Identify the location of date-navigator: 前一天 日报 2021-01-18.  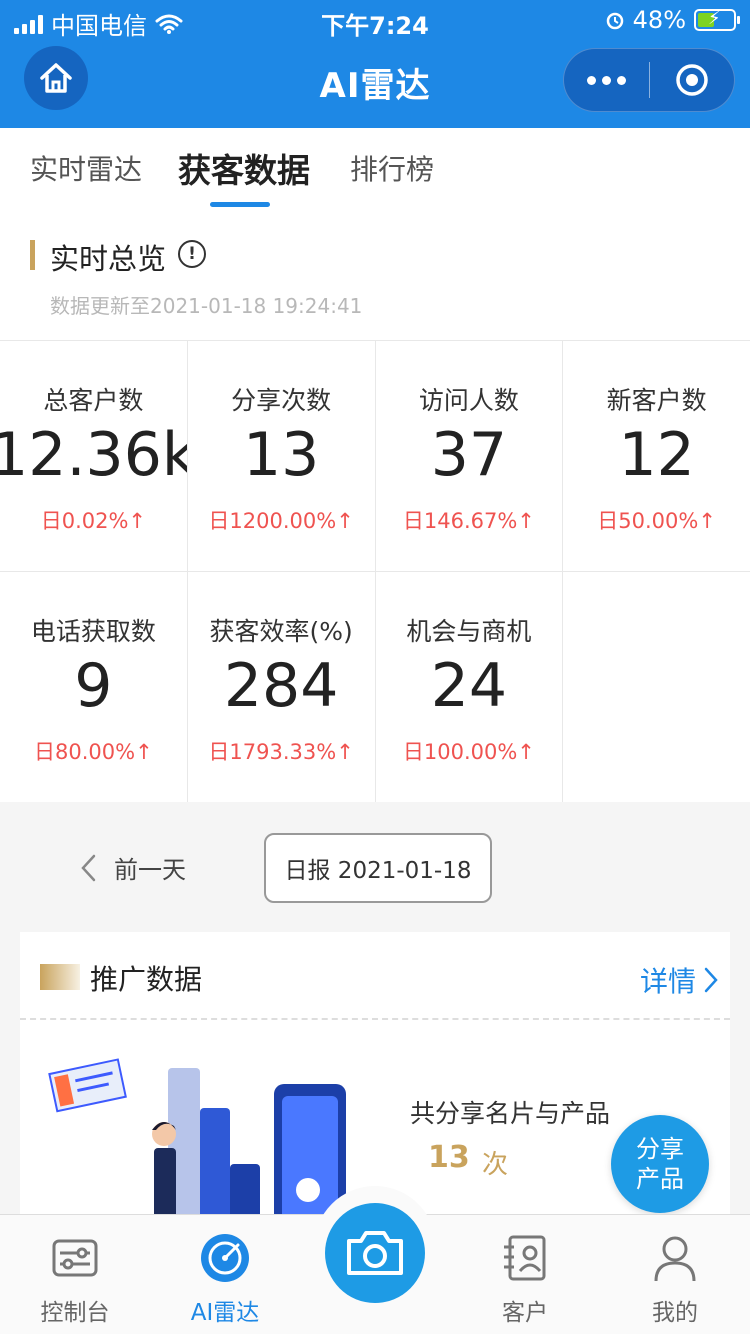
(375, 867).